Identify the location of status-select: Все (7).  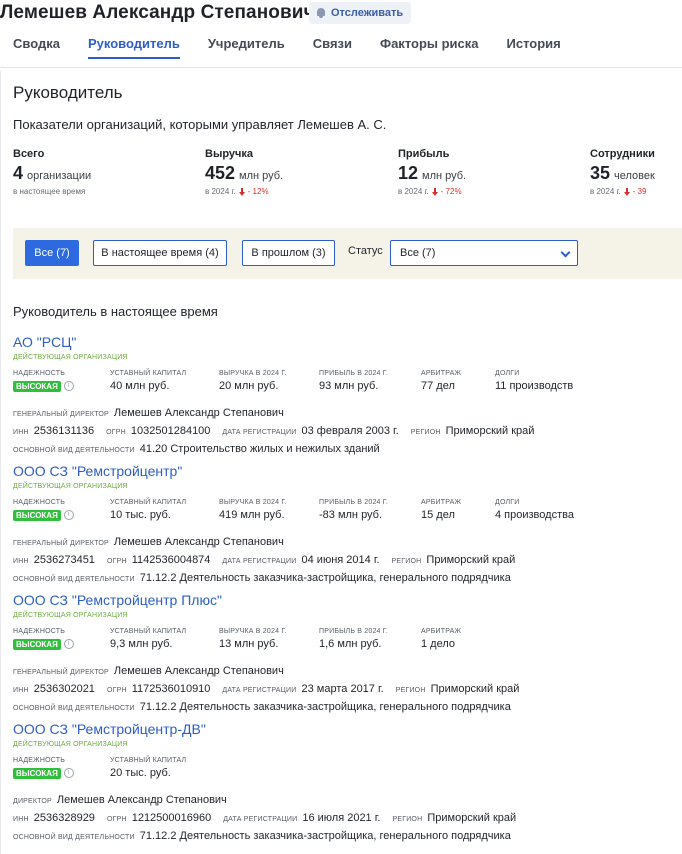
(484, 253).